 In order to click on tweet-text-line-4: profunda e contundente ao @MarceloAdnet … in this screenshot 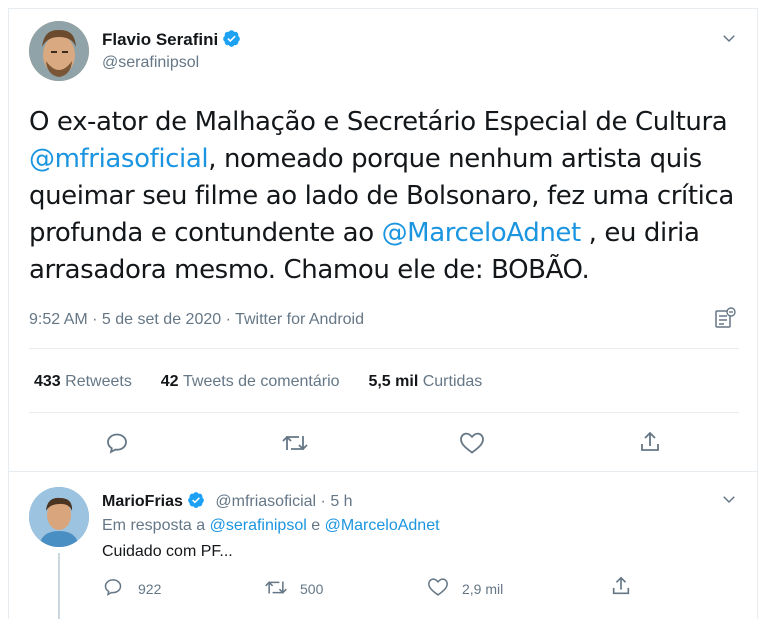, I will do `click(364, 233)`.